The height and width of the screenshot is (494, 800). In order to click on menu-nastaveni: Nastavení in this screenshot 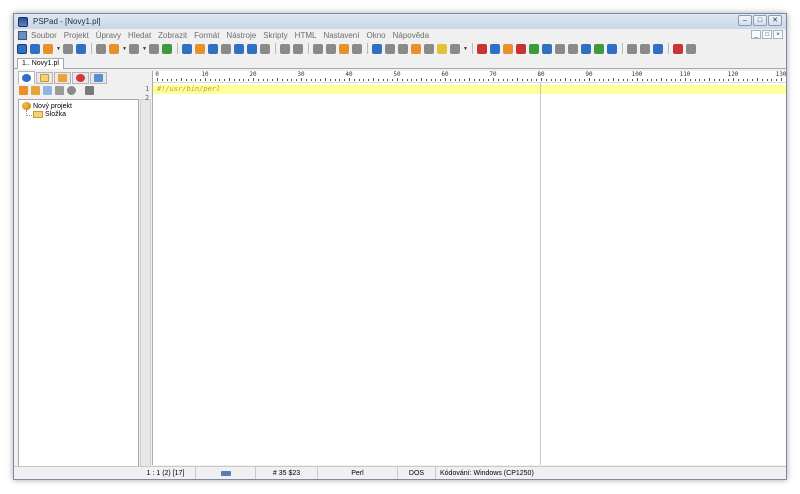, I will do `click(341, 35)`.